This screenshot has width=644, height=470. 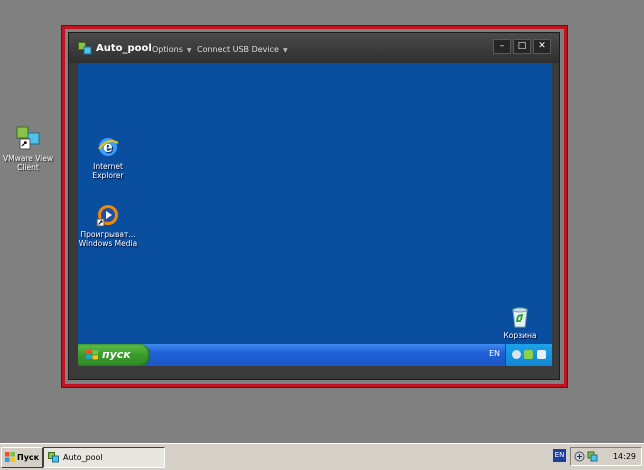 What do you see at coordinates (108, 147) in the screenshot?
I see `internet-explorer-icon: e` at bounding box center [108, 147].